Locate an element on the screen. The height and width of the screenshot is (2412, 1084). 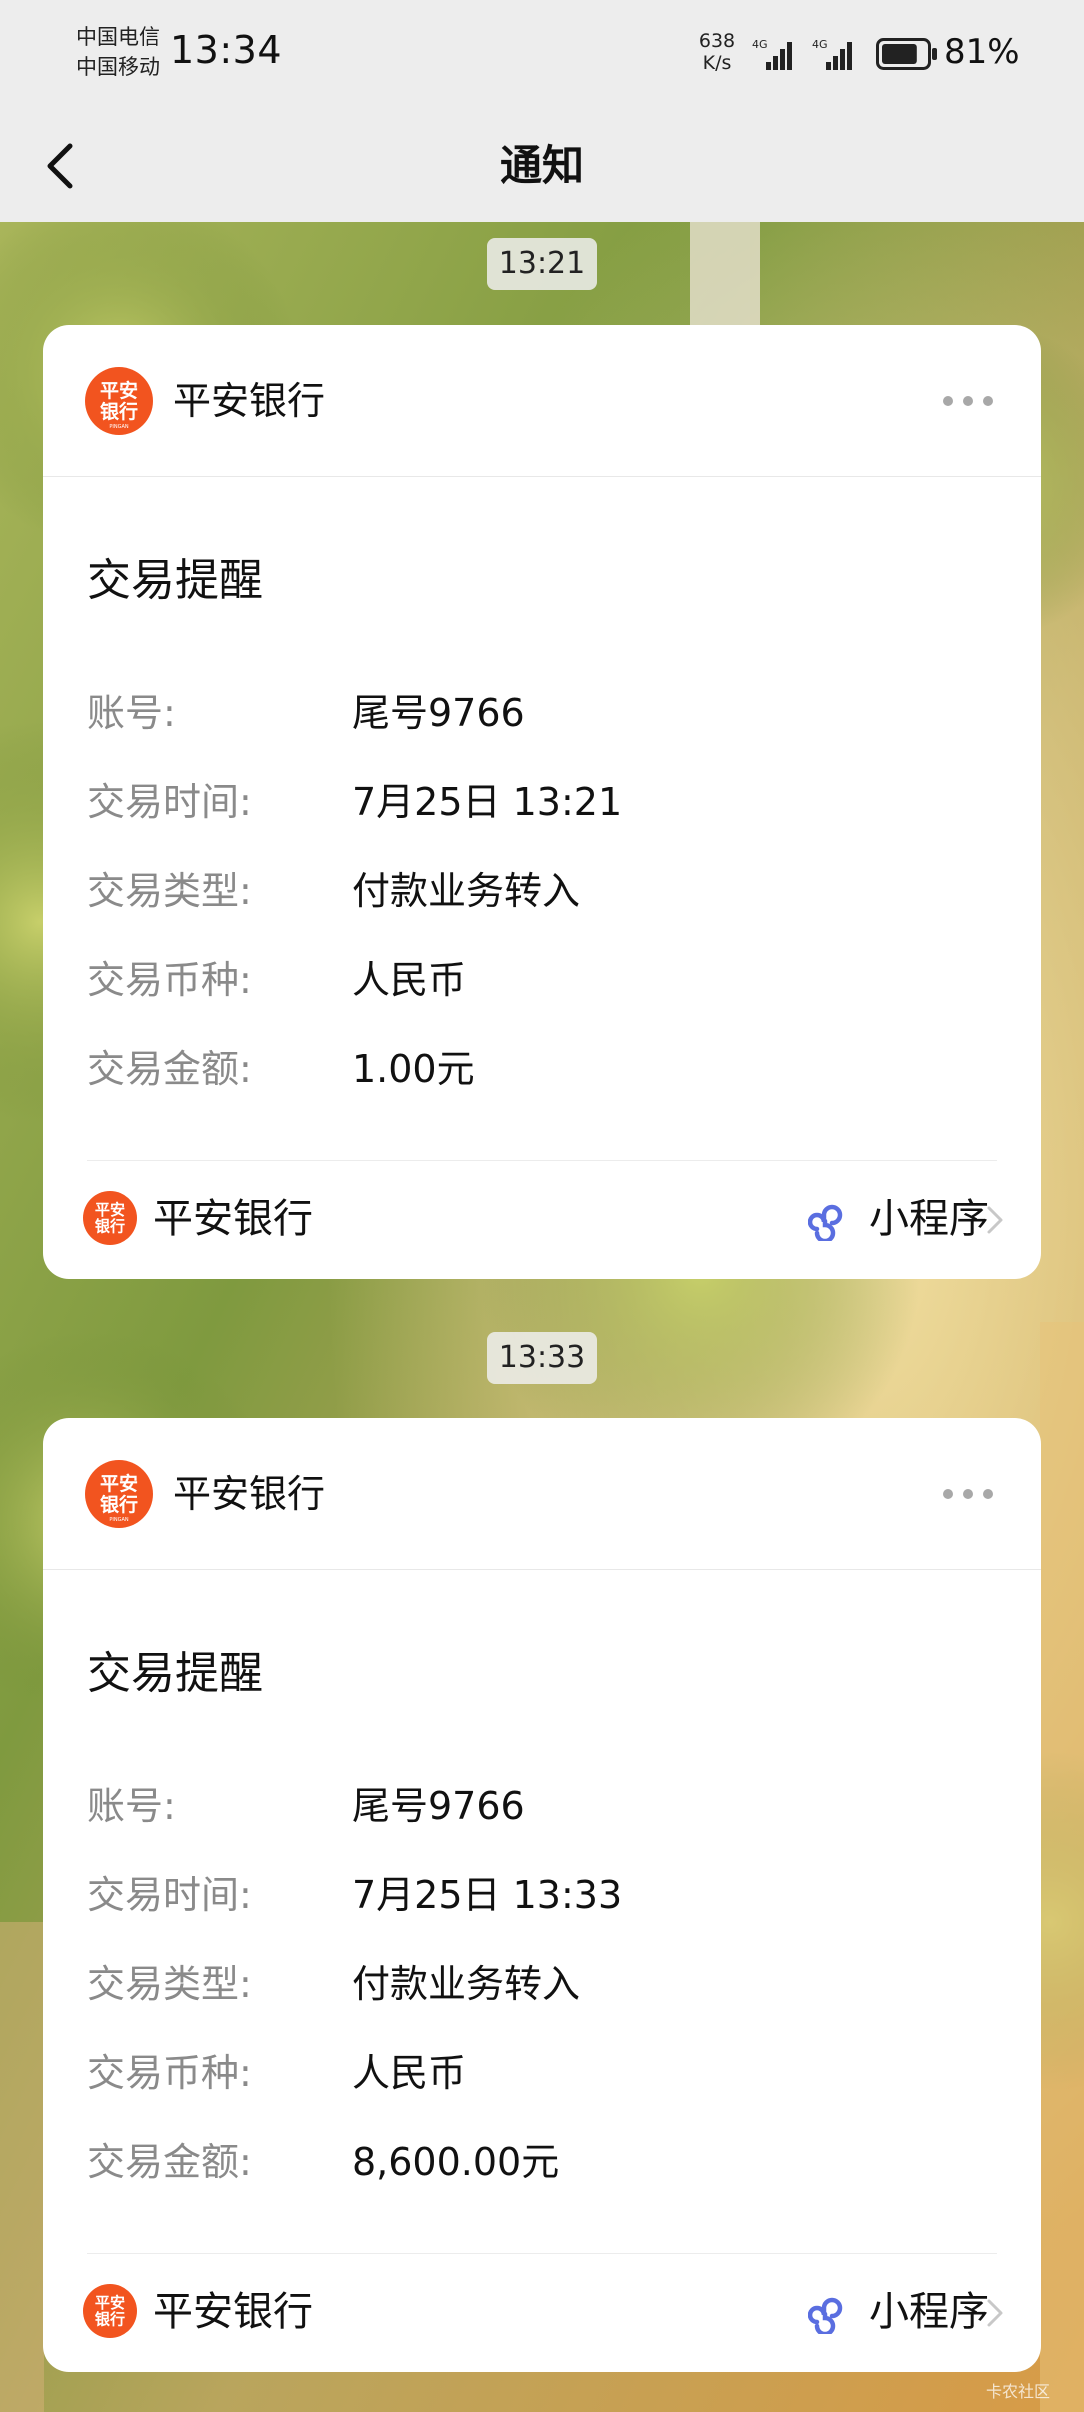
chevron-left-icon is located at coordinates (60, 166).